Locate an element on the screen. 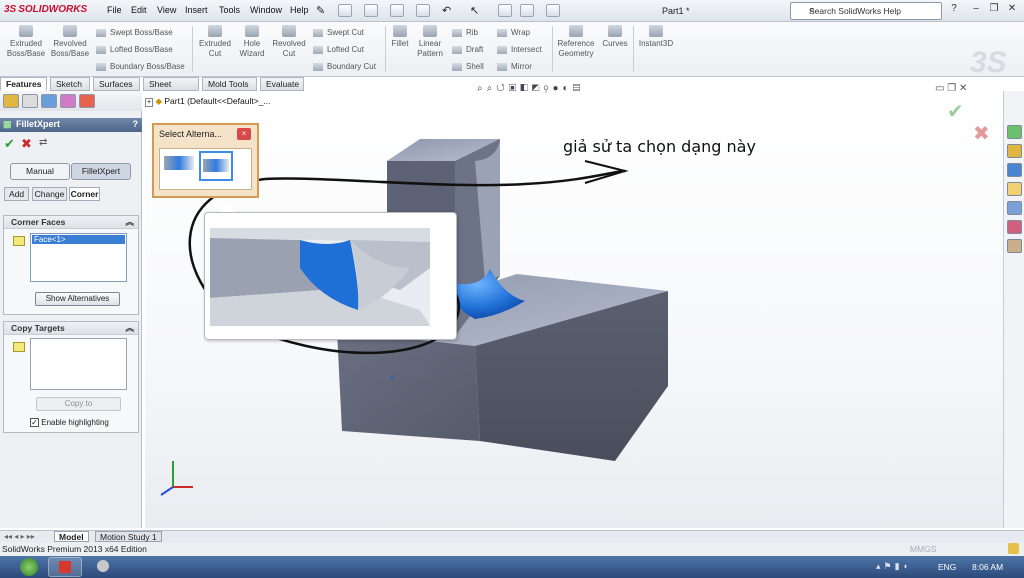 The image size is (1024, 578). checkbox-box: ✓ is located at coordinates (34, 423).